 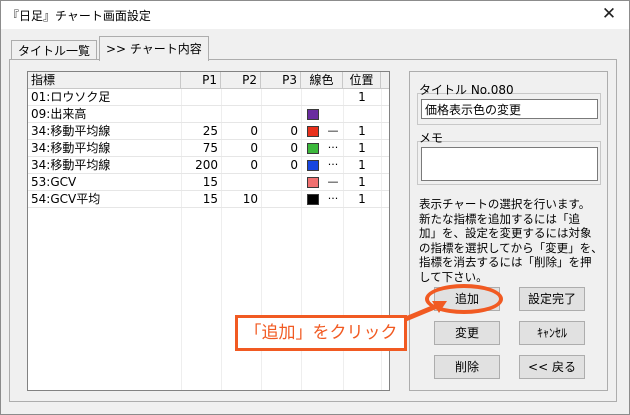 What do you see at coordinates (59, 114) in the screenshot?
I see `cell-name: 09:出来高` at bounding box center [59, 114].